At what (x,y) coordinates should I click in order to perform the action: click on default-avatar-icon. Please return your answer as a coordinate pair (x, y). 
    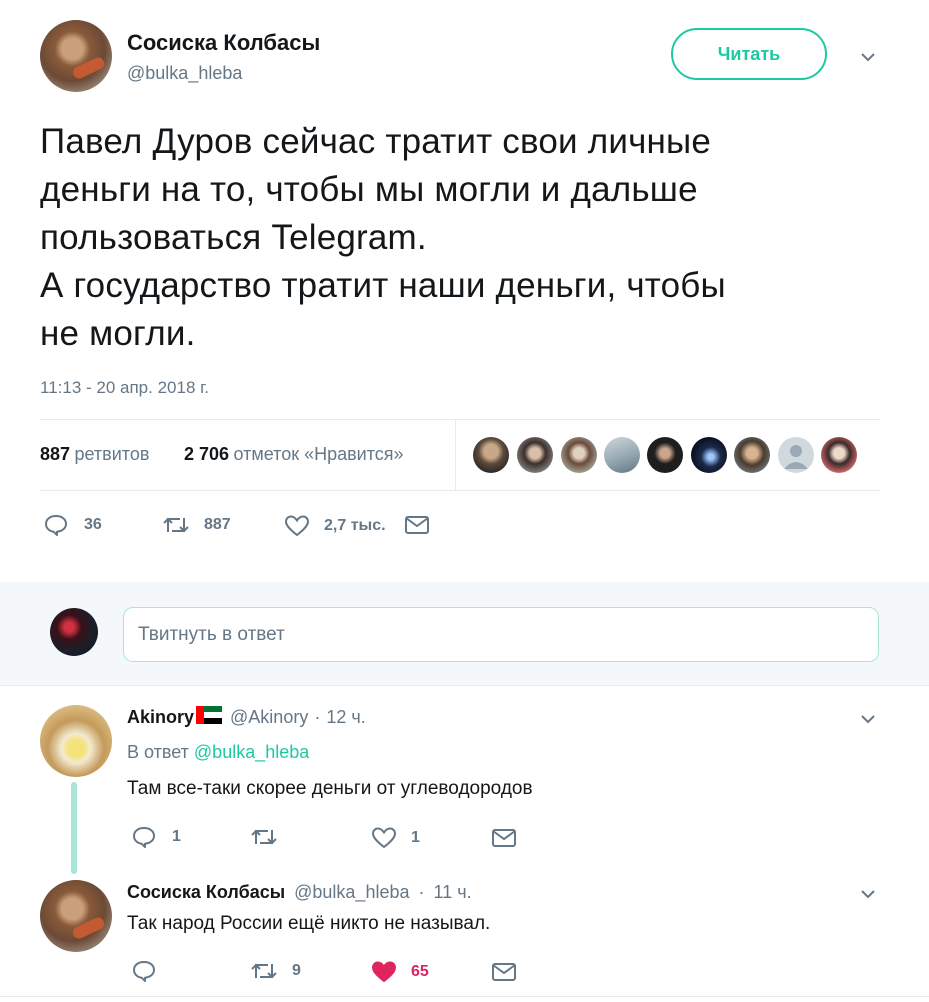
    Looking at the image, I should click on (796, 457).